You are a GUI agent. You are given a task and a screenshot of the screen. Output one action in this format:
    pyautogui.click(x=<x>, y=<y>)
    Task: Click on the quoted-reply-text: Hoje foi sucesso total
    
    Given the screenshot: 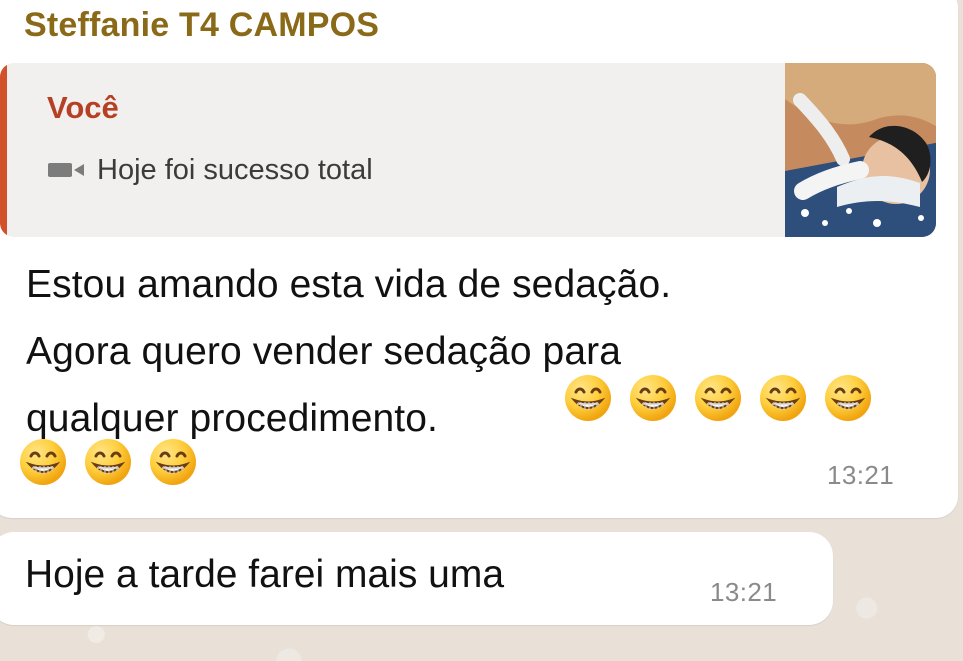 What is the action you would take?
    pyautogui.click(x=235, y=169)
    